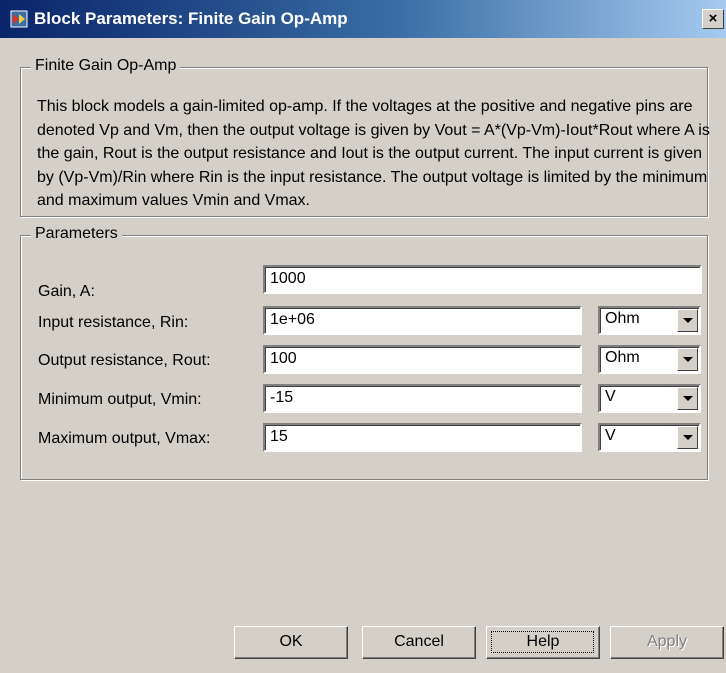  Describe the element at coordinates (106, 66) in the screenshot. I see `description-legend: Finite Gain Op-Amp` at that location.